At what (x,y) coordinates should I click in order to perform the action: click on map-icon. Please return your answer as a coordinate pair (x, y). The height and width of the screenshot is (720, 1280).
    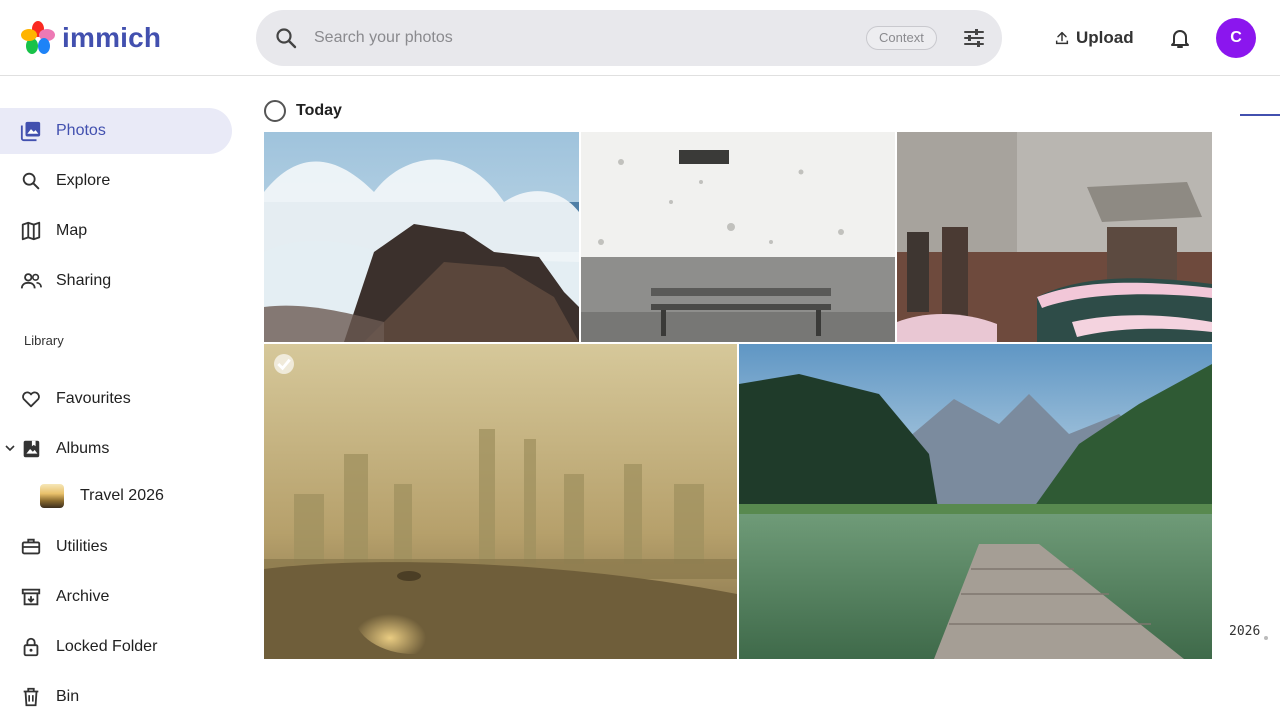
    Looking at the image, I should click on (31, 231).